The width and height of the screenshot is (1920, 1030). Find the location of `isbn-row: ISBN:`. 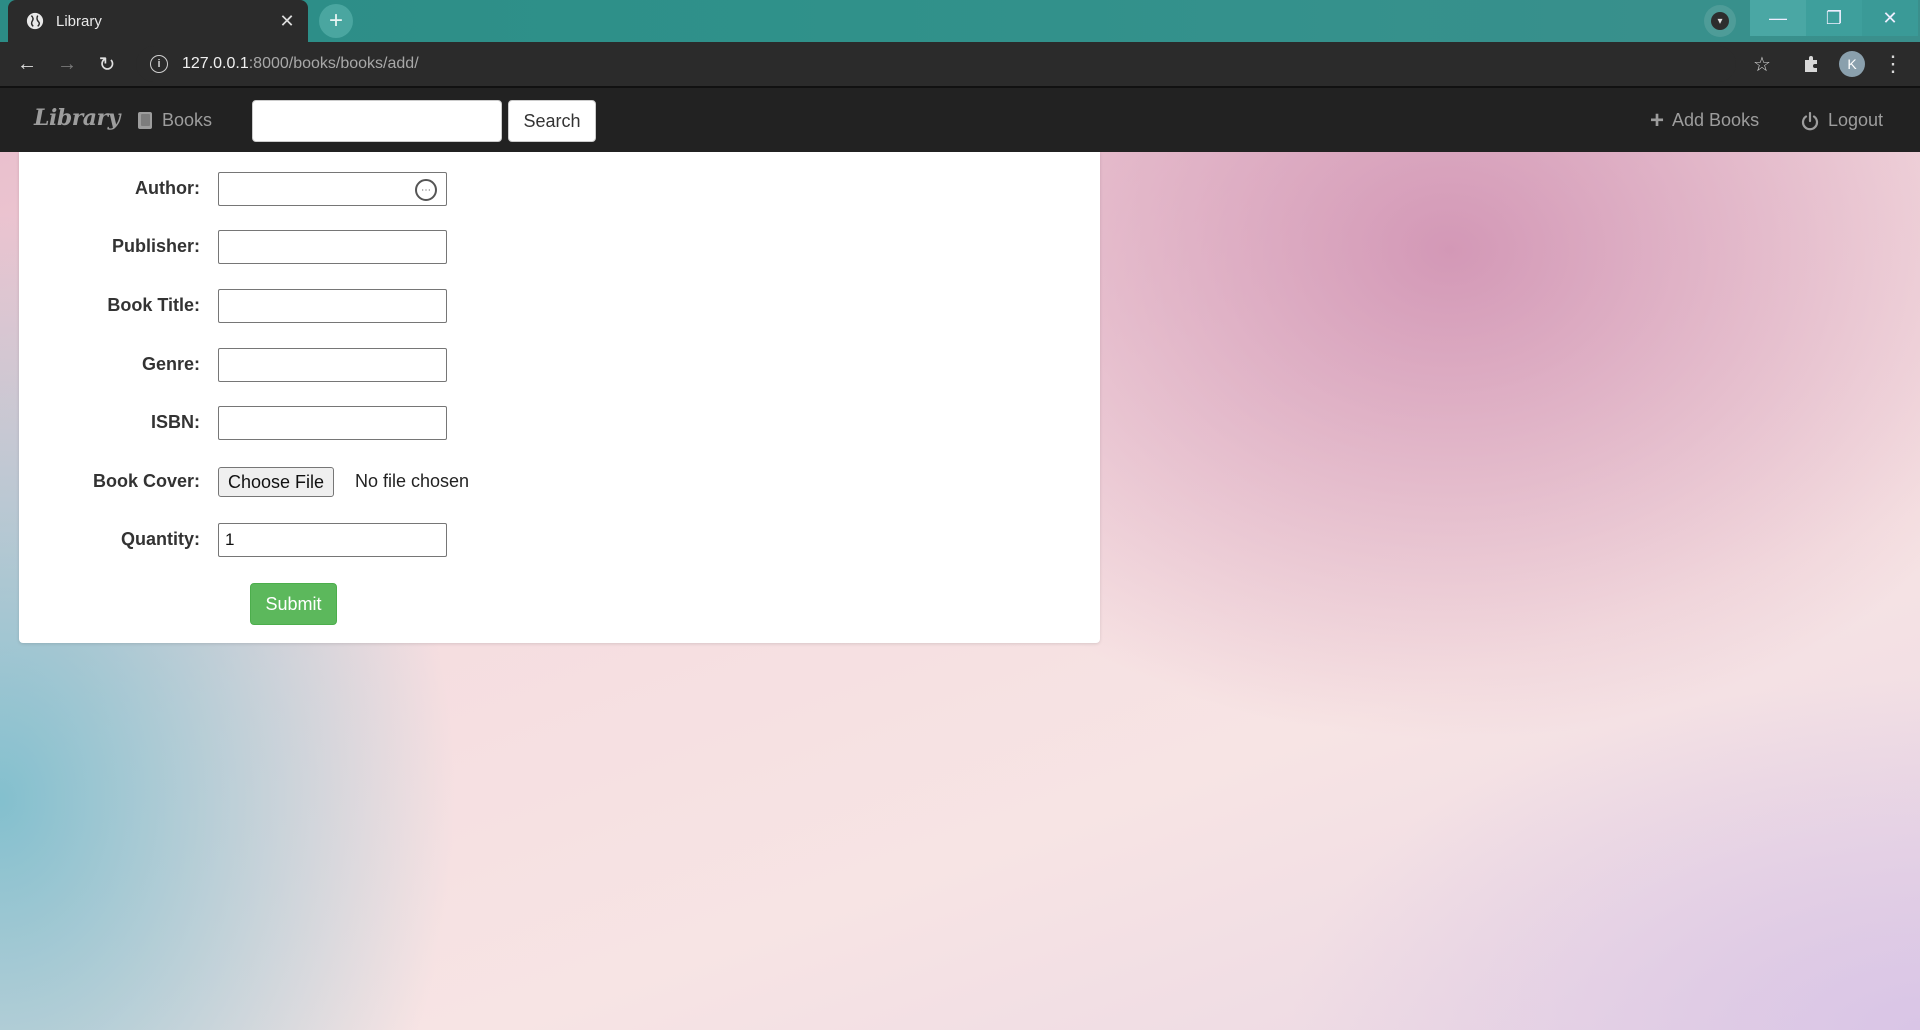

isbn-row: ISBN: is located at coordinates (559, 423).